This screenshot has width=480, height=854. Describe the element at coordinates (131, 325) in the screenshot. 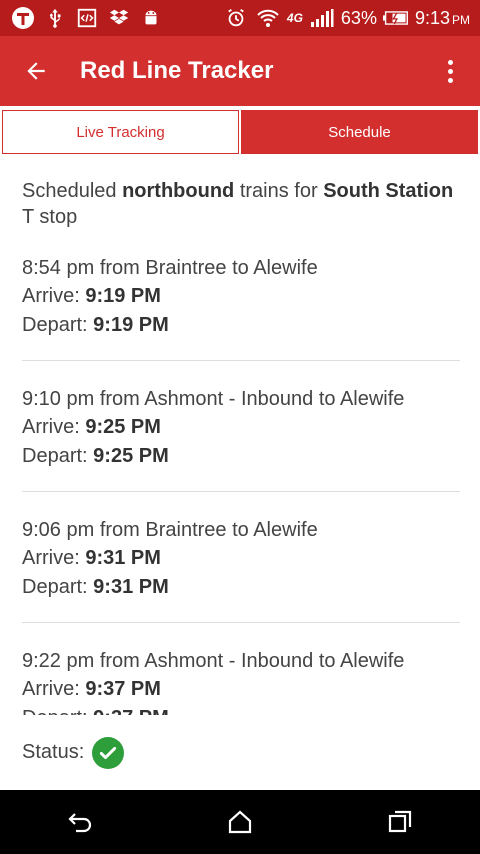

I see `depart-time: 9:19 PM` at that location.